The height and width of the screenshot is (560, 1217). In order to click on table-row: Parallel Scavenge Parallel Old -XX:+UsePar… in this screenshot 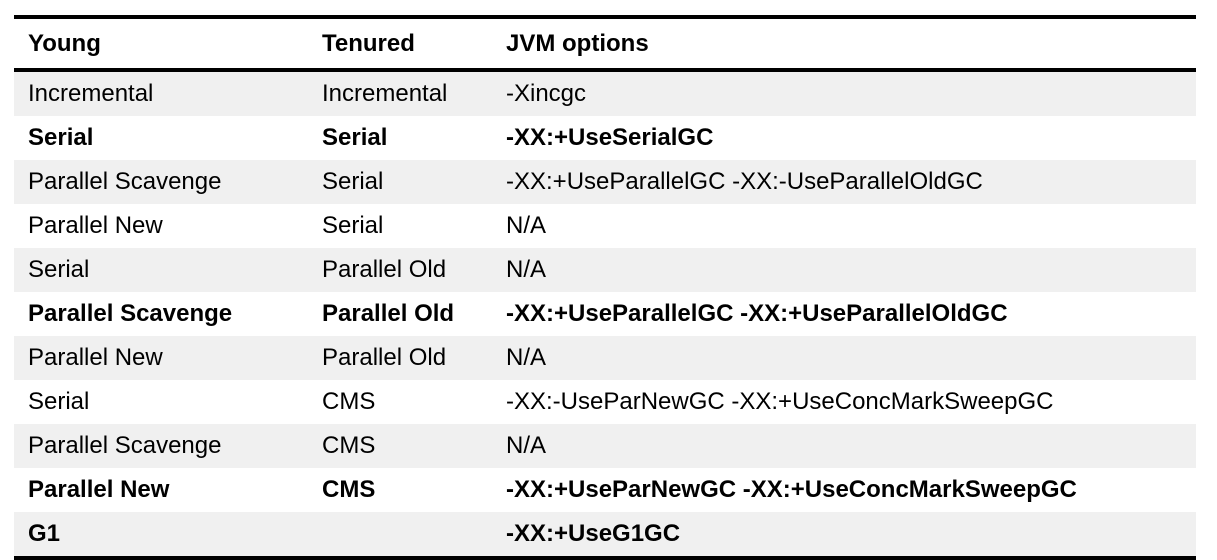, I will do `click(605, 314)`.